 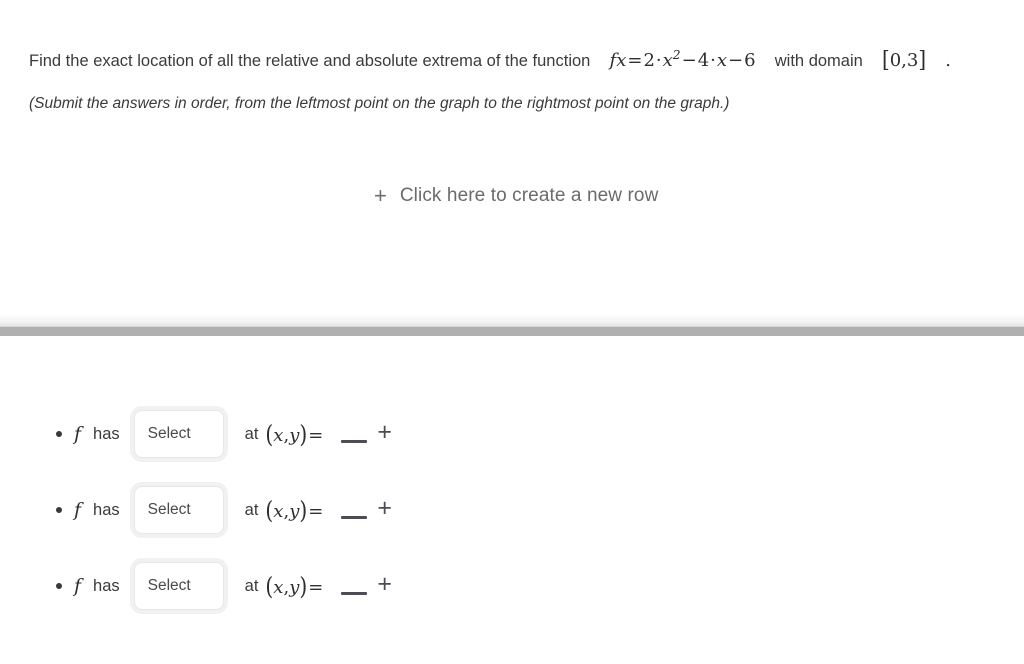 I want to click on function-equals: =, so click(x=635, y=60).